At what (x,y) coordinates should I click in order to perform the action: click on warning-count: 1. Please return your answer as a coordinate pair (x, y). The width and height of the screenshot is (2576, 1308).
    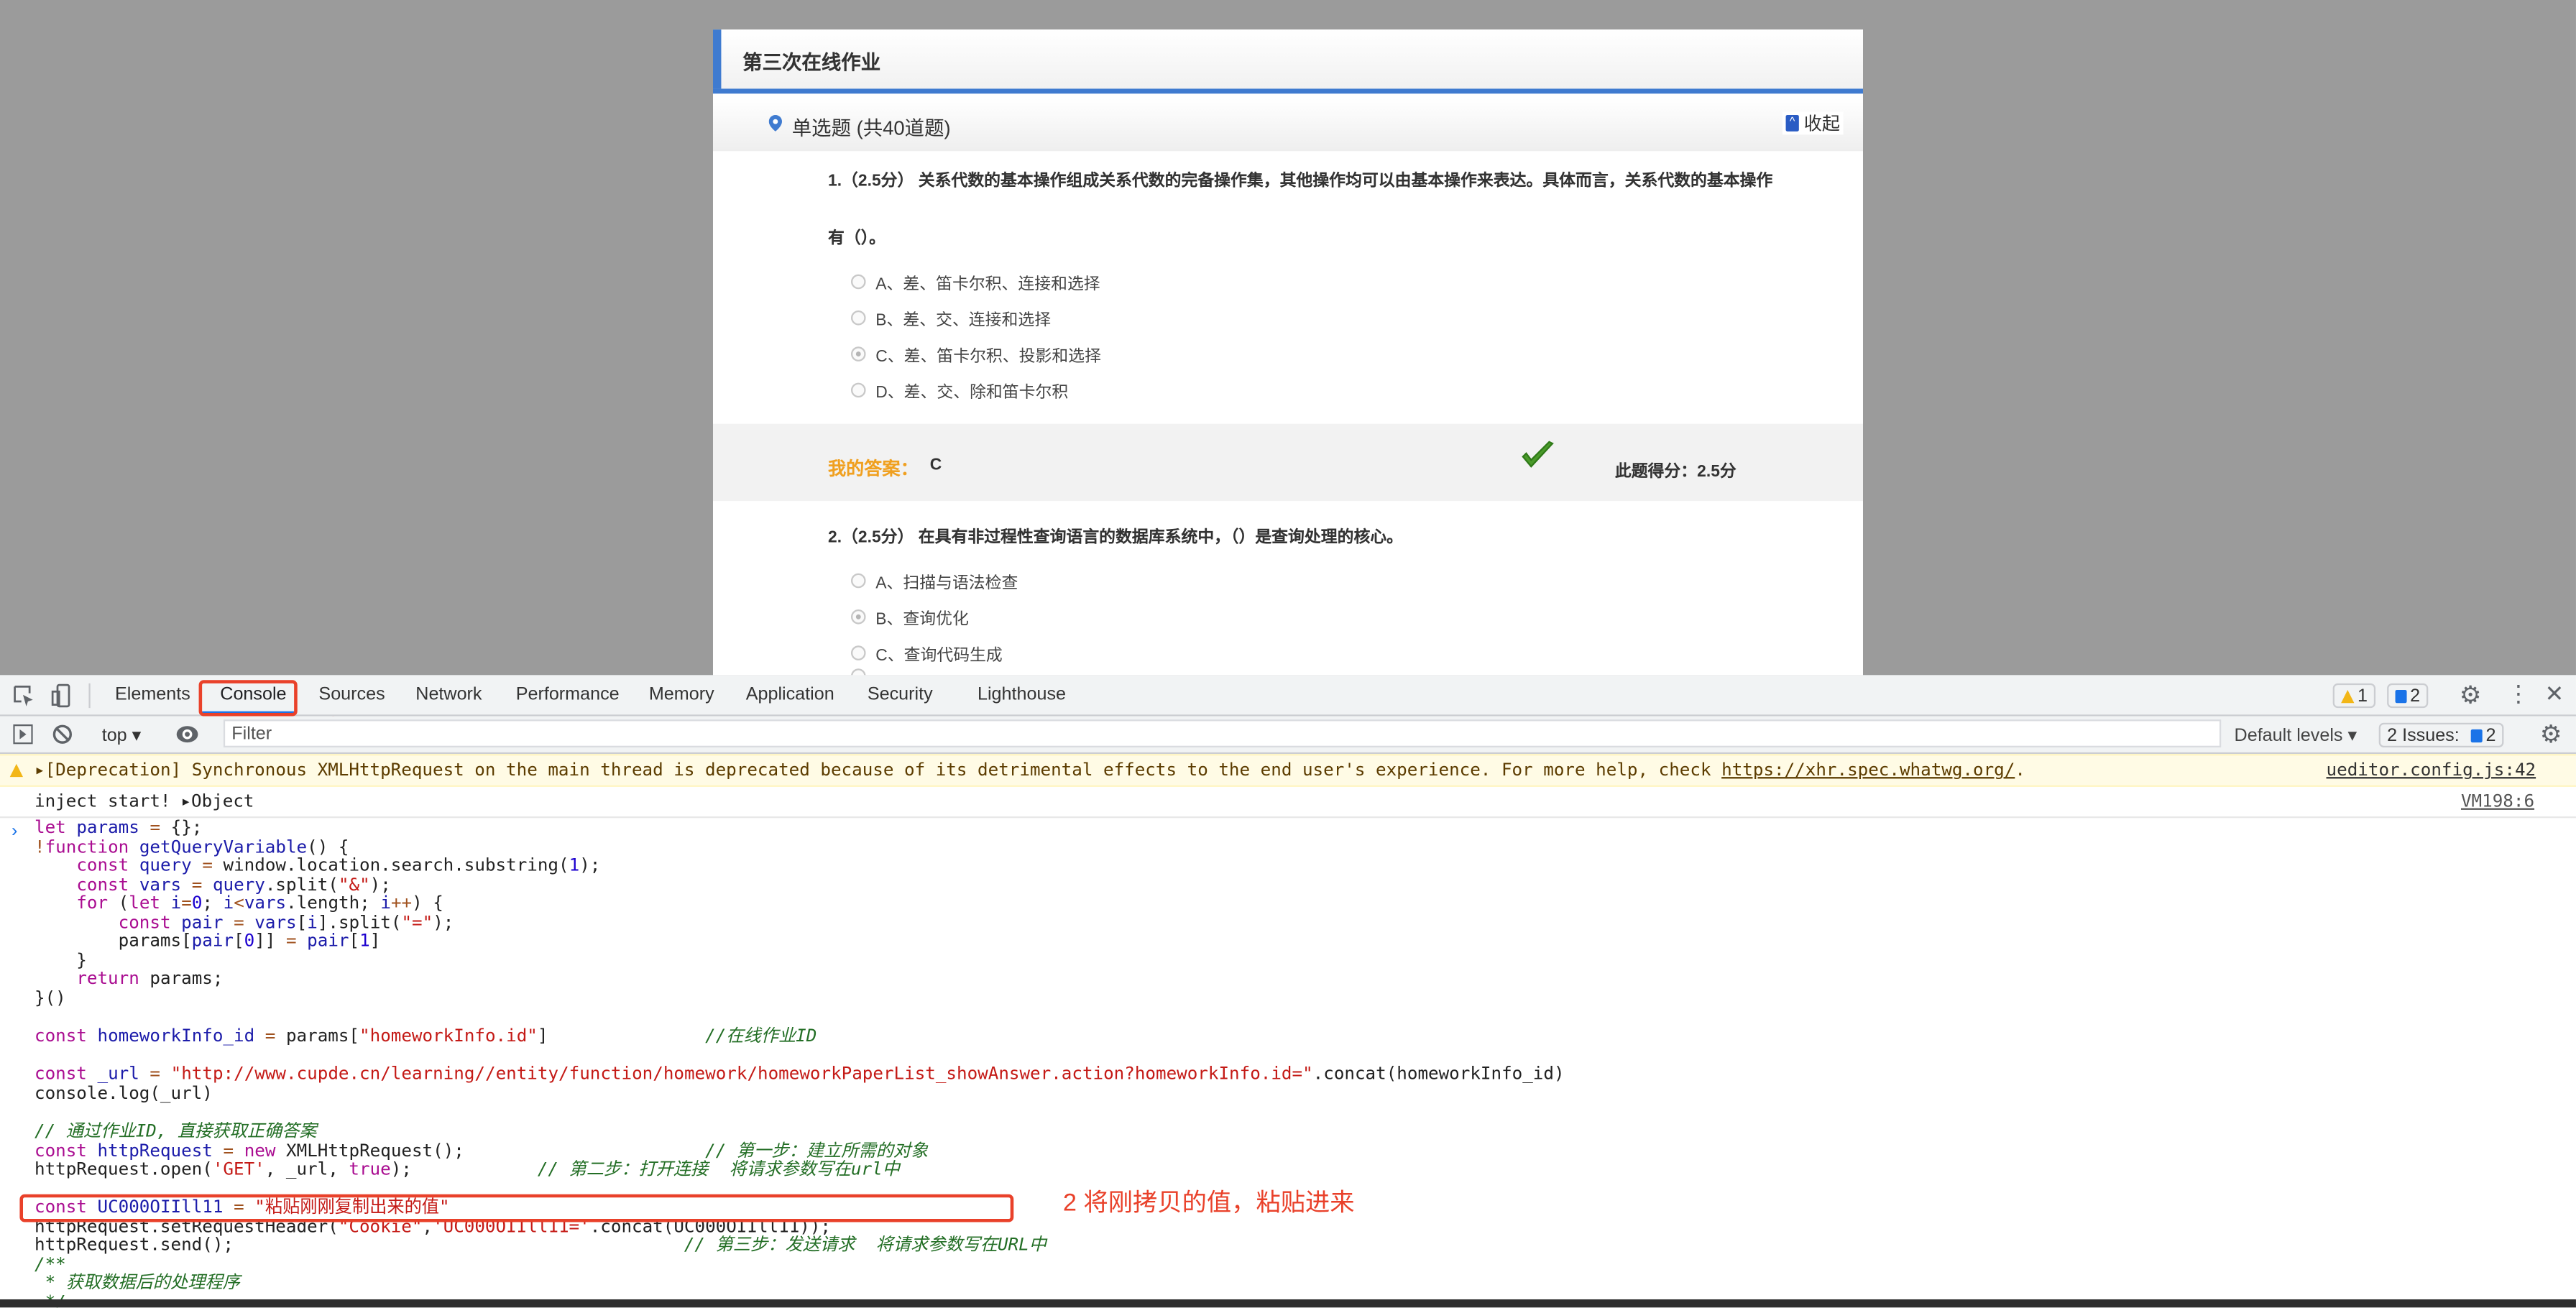
    Looking at the image, I should click on (2362, 696).